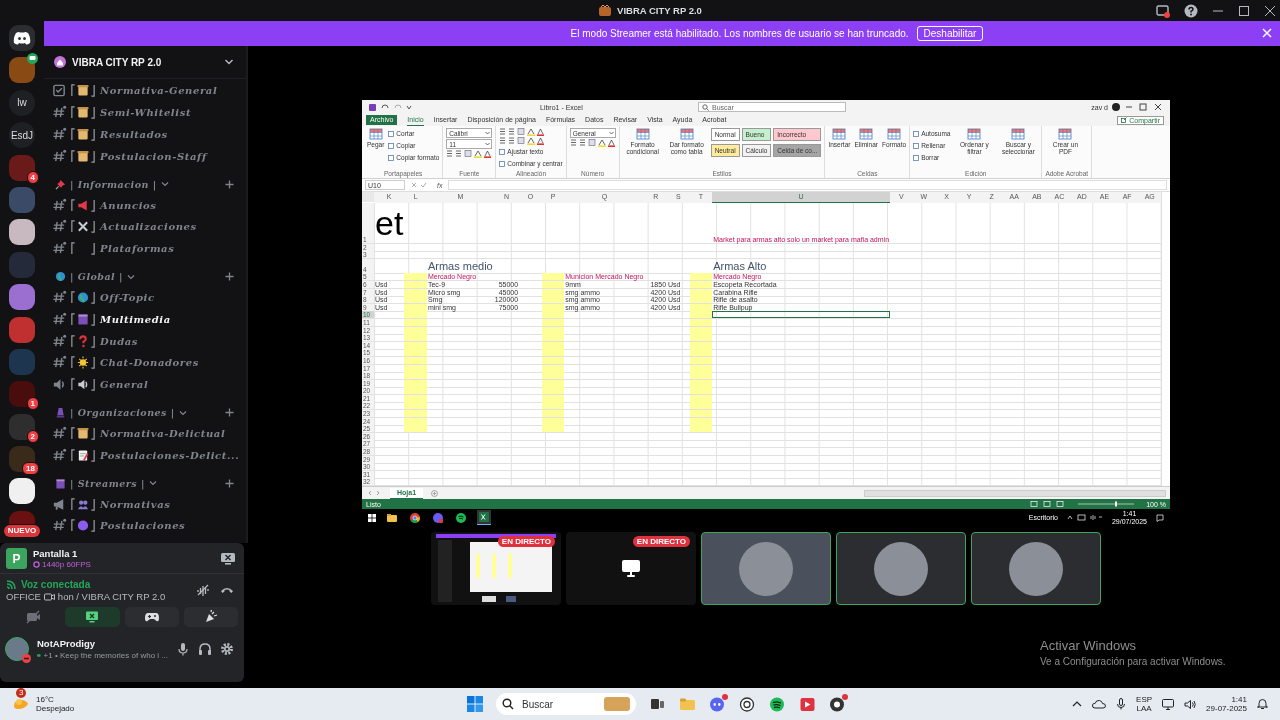  Describe the element at coordinates (1048, 504) in the screenshot. I see `view-buttons-icon` at that location.